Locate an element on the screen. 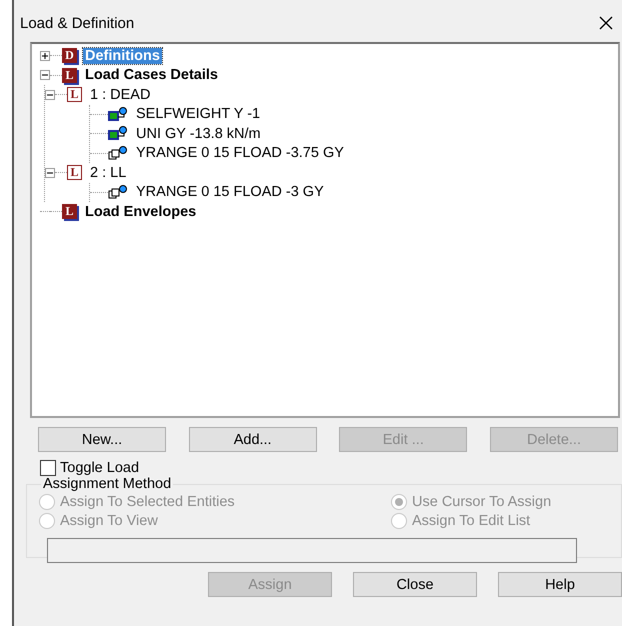 This screenshot has width=622, height=626. close-icon is located at coordinates (606, 23).